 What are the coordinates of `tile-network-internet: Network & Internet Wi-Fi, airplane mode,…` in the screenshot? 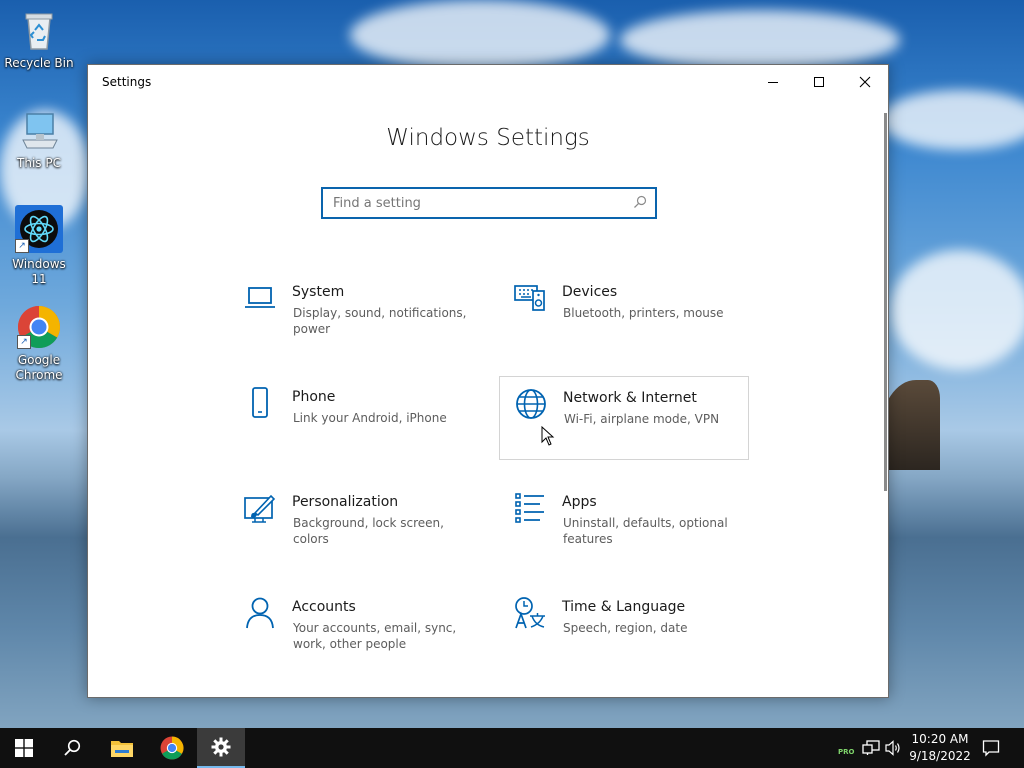 It's located at (624, 418).